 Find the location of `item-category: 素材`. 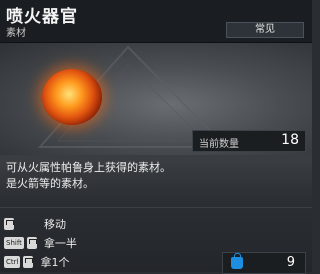

item-category: 素材 is located at coordinates (16, 33).